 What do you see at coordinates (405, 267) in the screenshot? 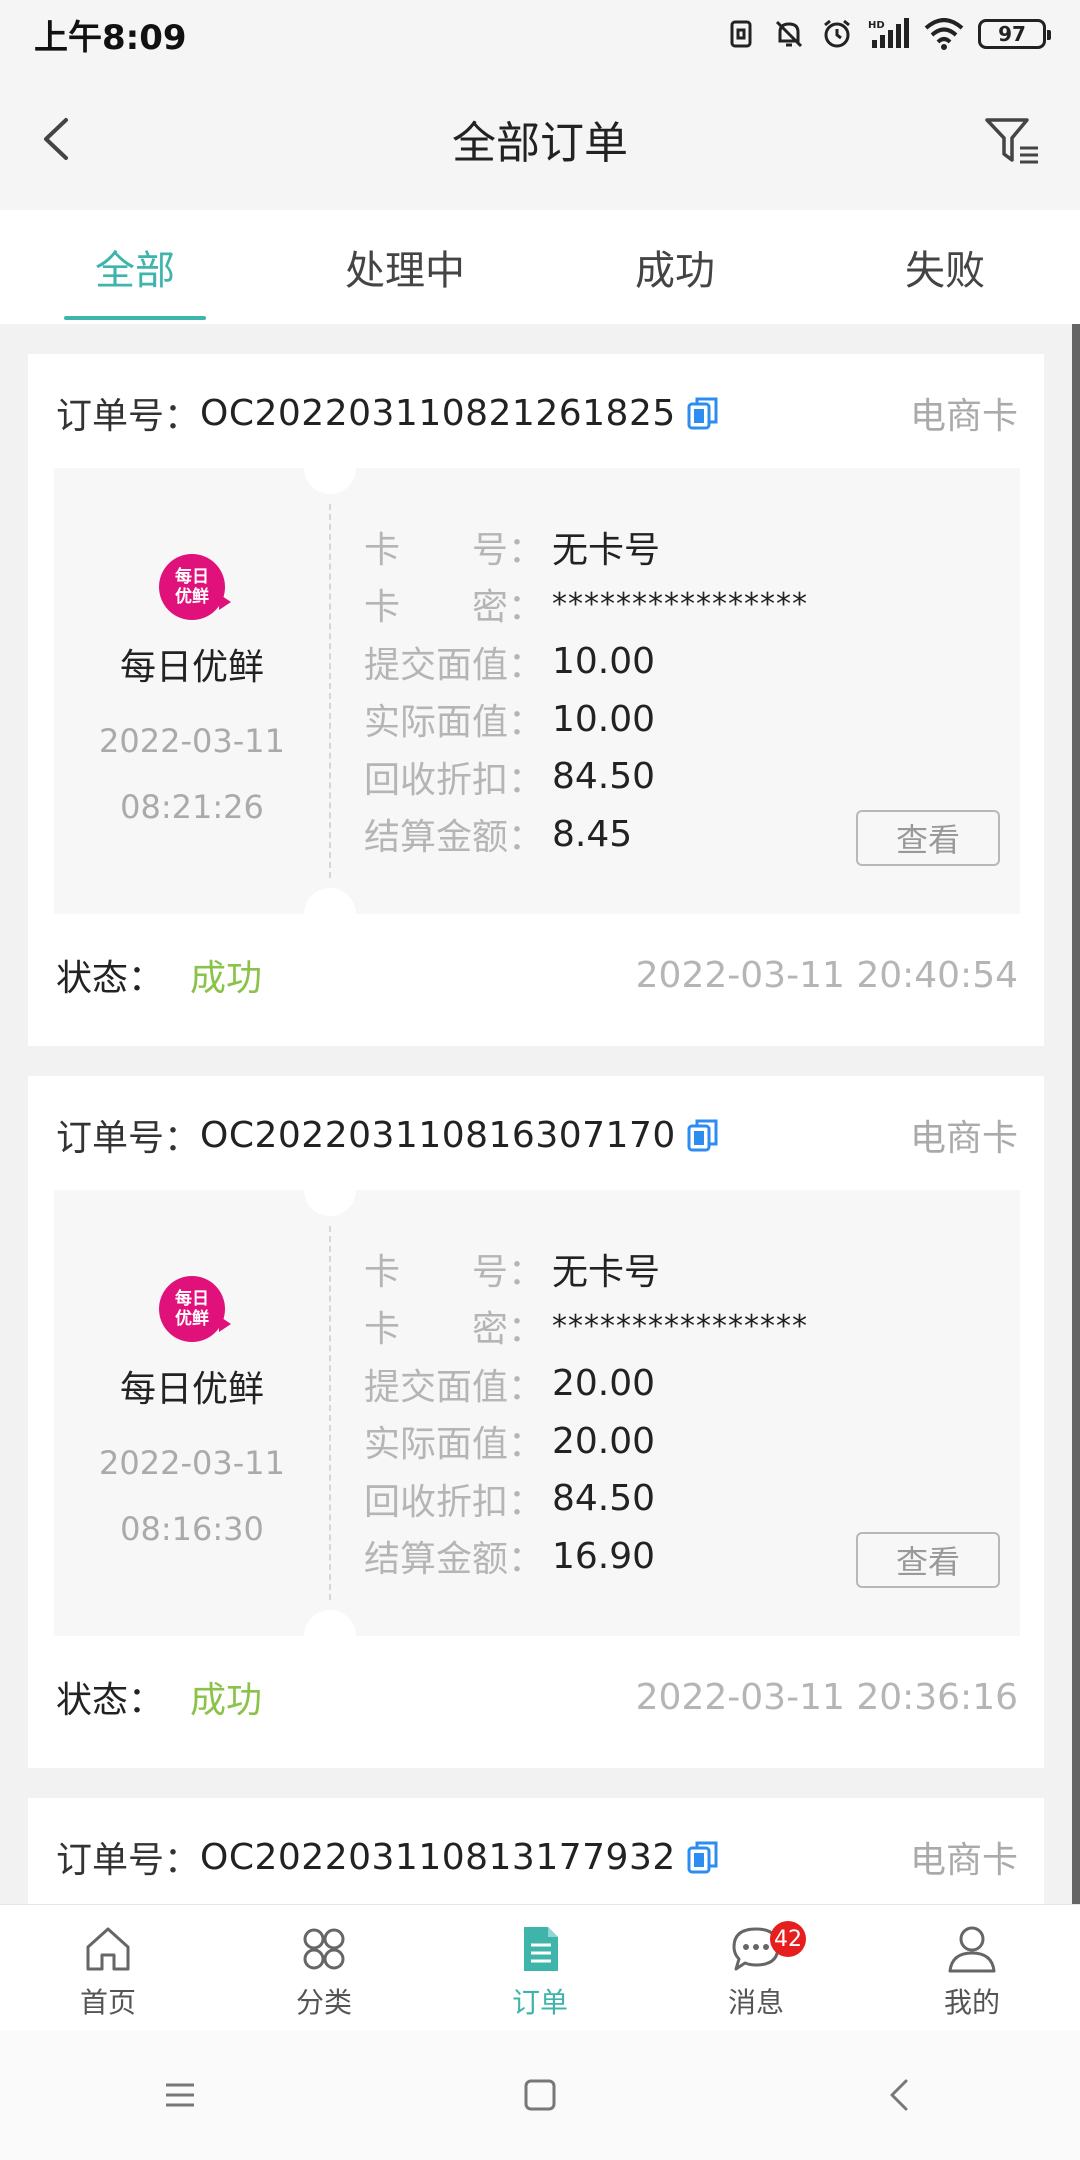
I see `tab-processing: 处理中` at bounding box center [405, 267].